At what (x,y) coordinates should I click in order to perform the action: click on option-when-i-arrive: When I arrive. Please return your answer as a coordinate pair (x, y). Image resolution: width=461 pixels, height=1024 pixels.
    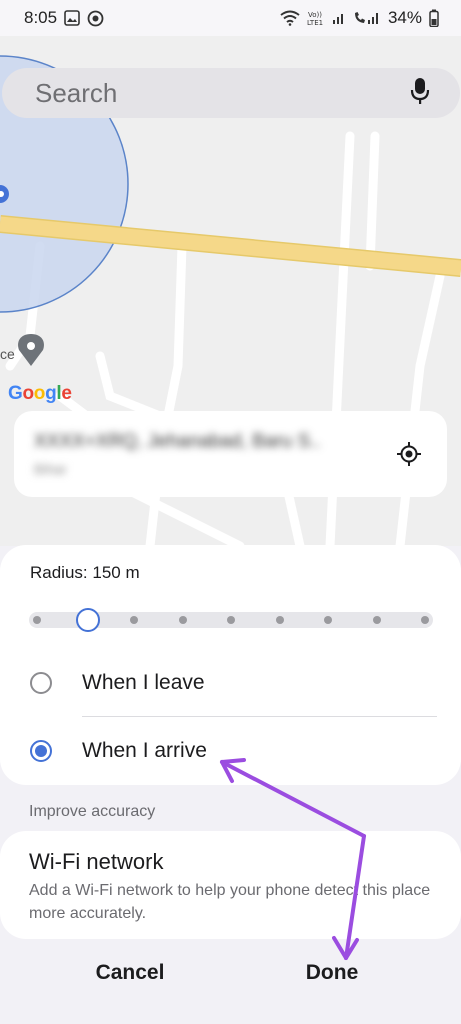
    Looking at the image, I should click on (230, 751).